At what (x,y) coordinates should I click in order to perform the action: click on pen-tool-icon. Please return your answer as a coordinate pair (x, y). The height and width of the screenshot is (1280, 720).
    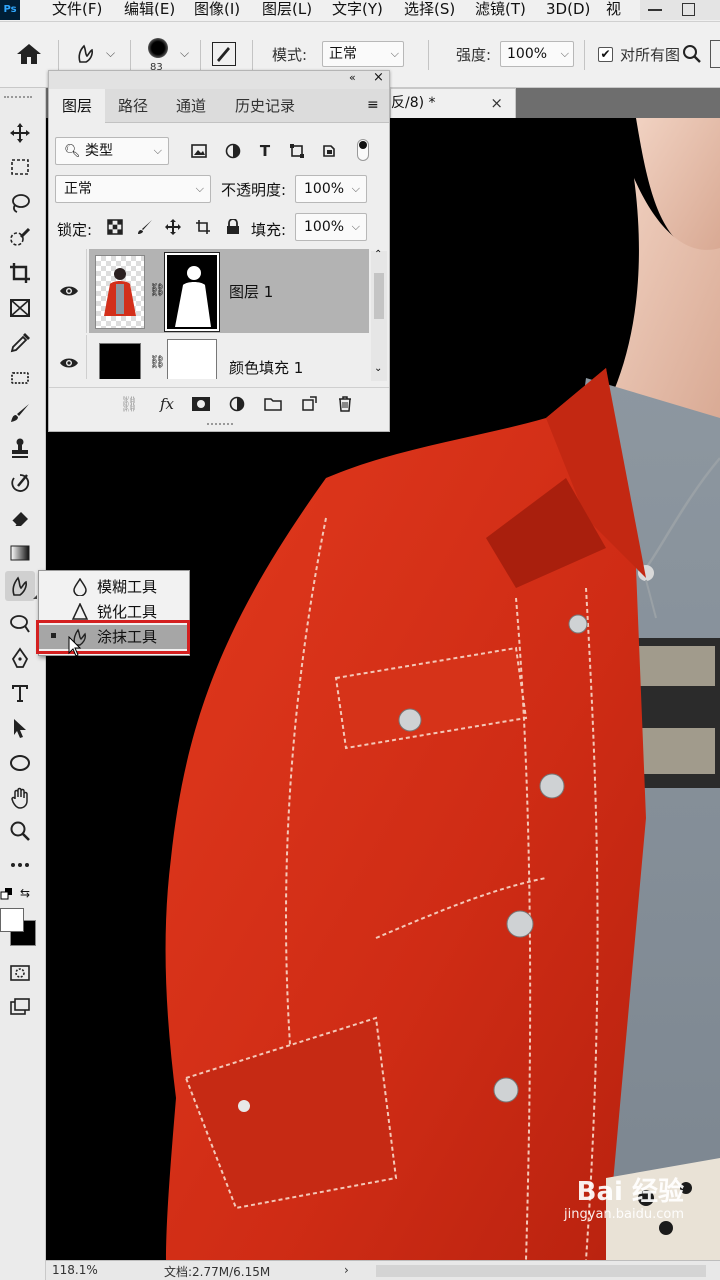
    Looking at the image, I should click on (20, 658).